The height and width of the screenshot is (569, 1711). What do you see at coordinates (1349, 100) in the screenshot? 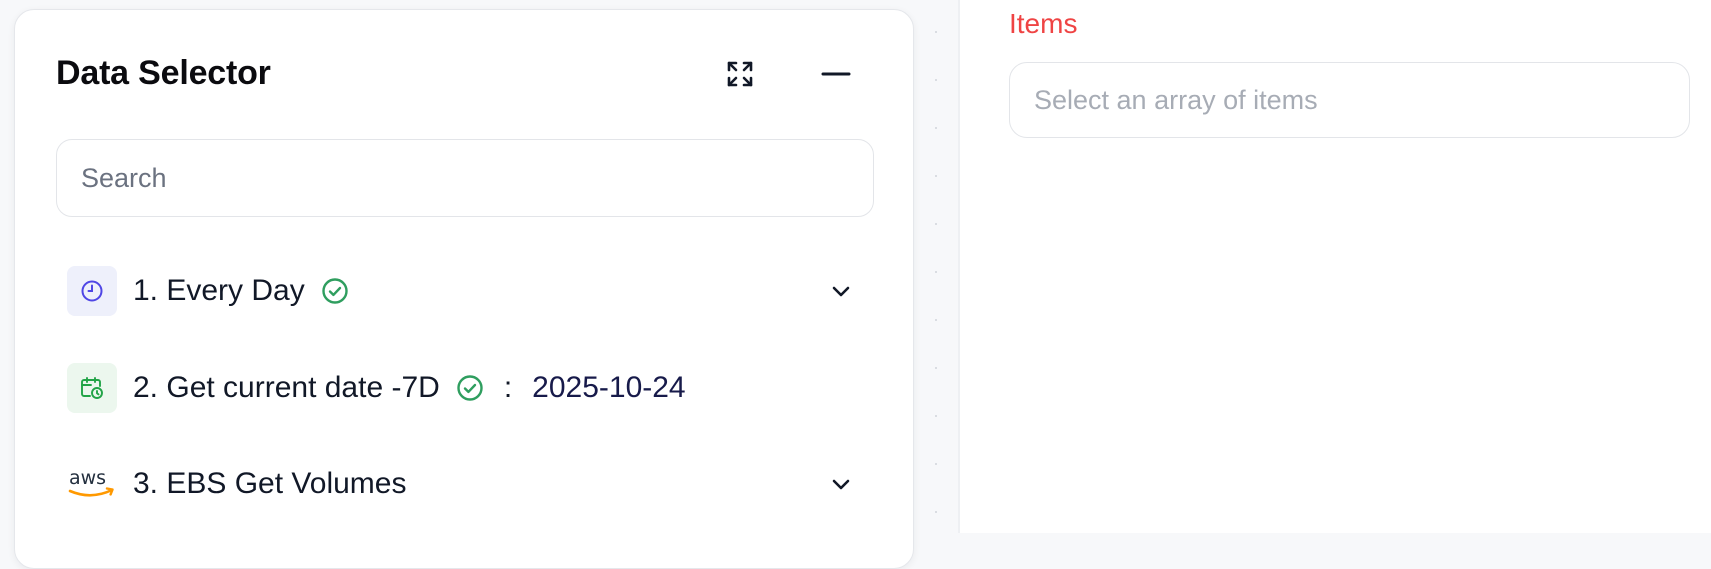
I see `items-input` at bounding box center [1349, 100].